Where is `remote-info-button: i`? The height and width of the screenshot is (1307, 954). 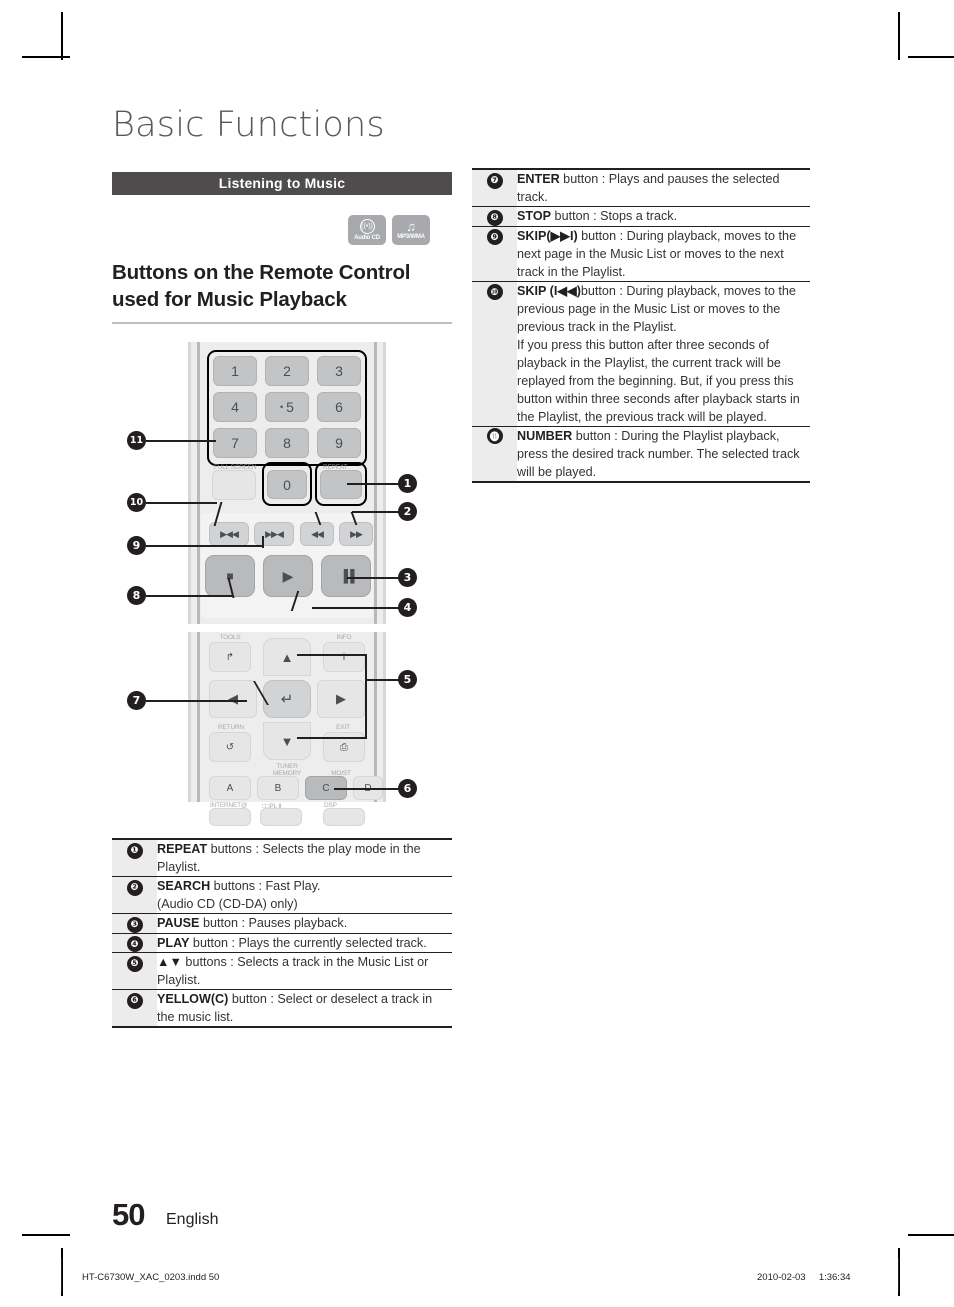
remote-info-button: i is located at coordinates (344, 657).